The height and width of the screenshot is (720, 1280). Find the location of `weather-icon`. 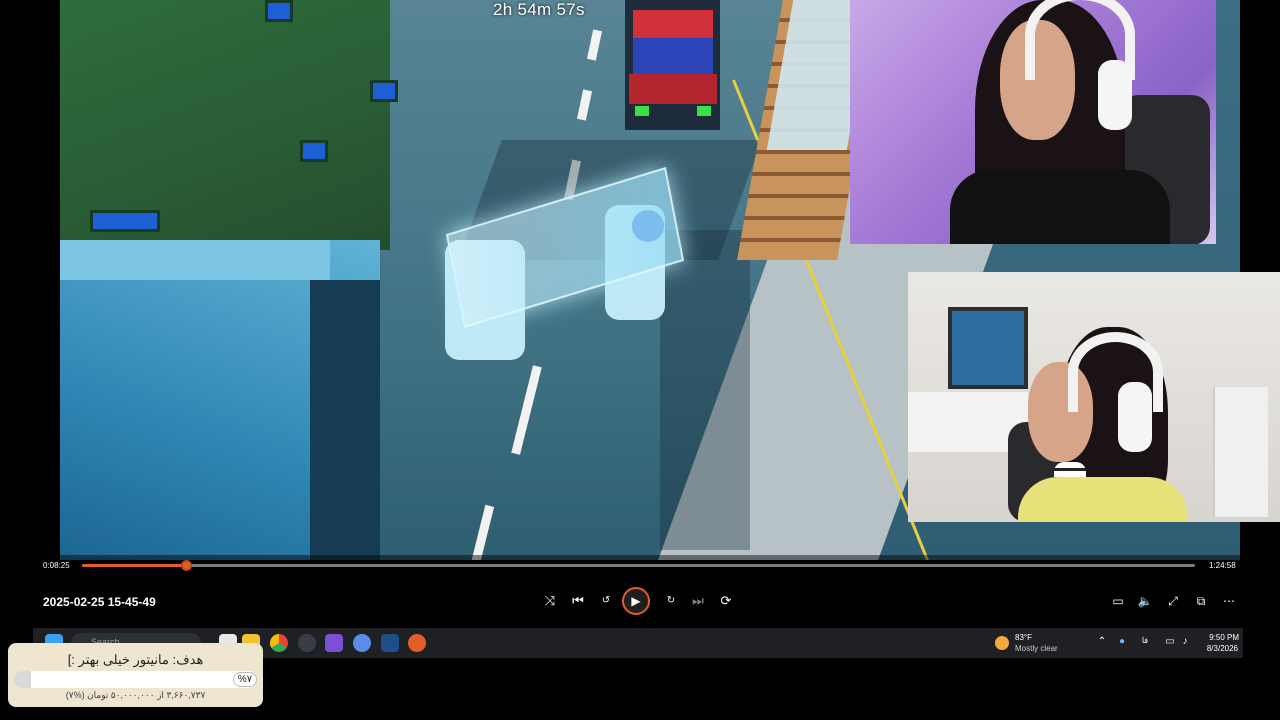

weather-icon is located at coordinates (1002, 643).